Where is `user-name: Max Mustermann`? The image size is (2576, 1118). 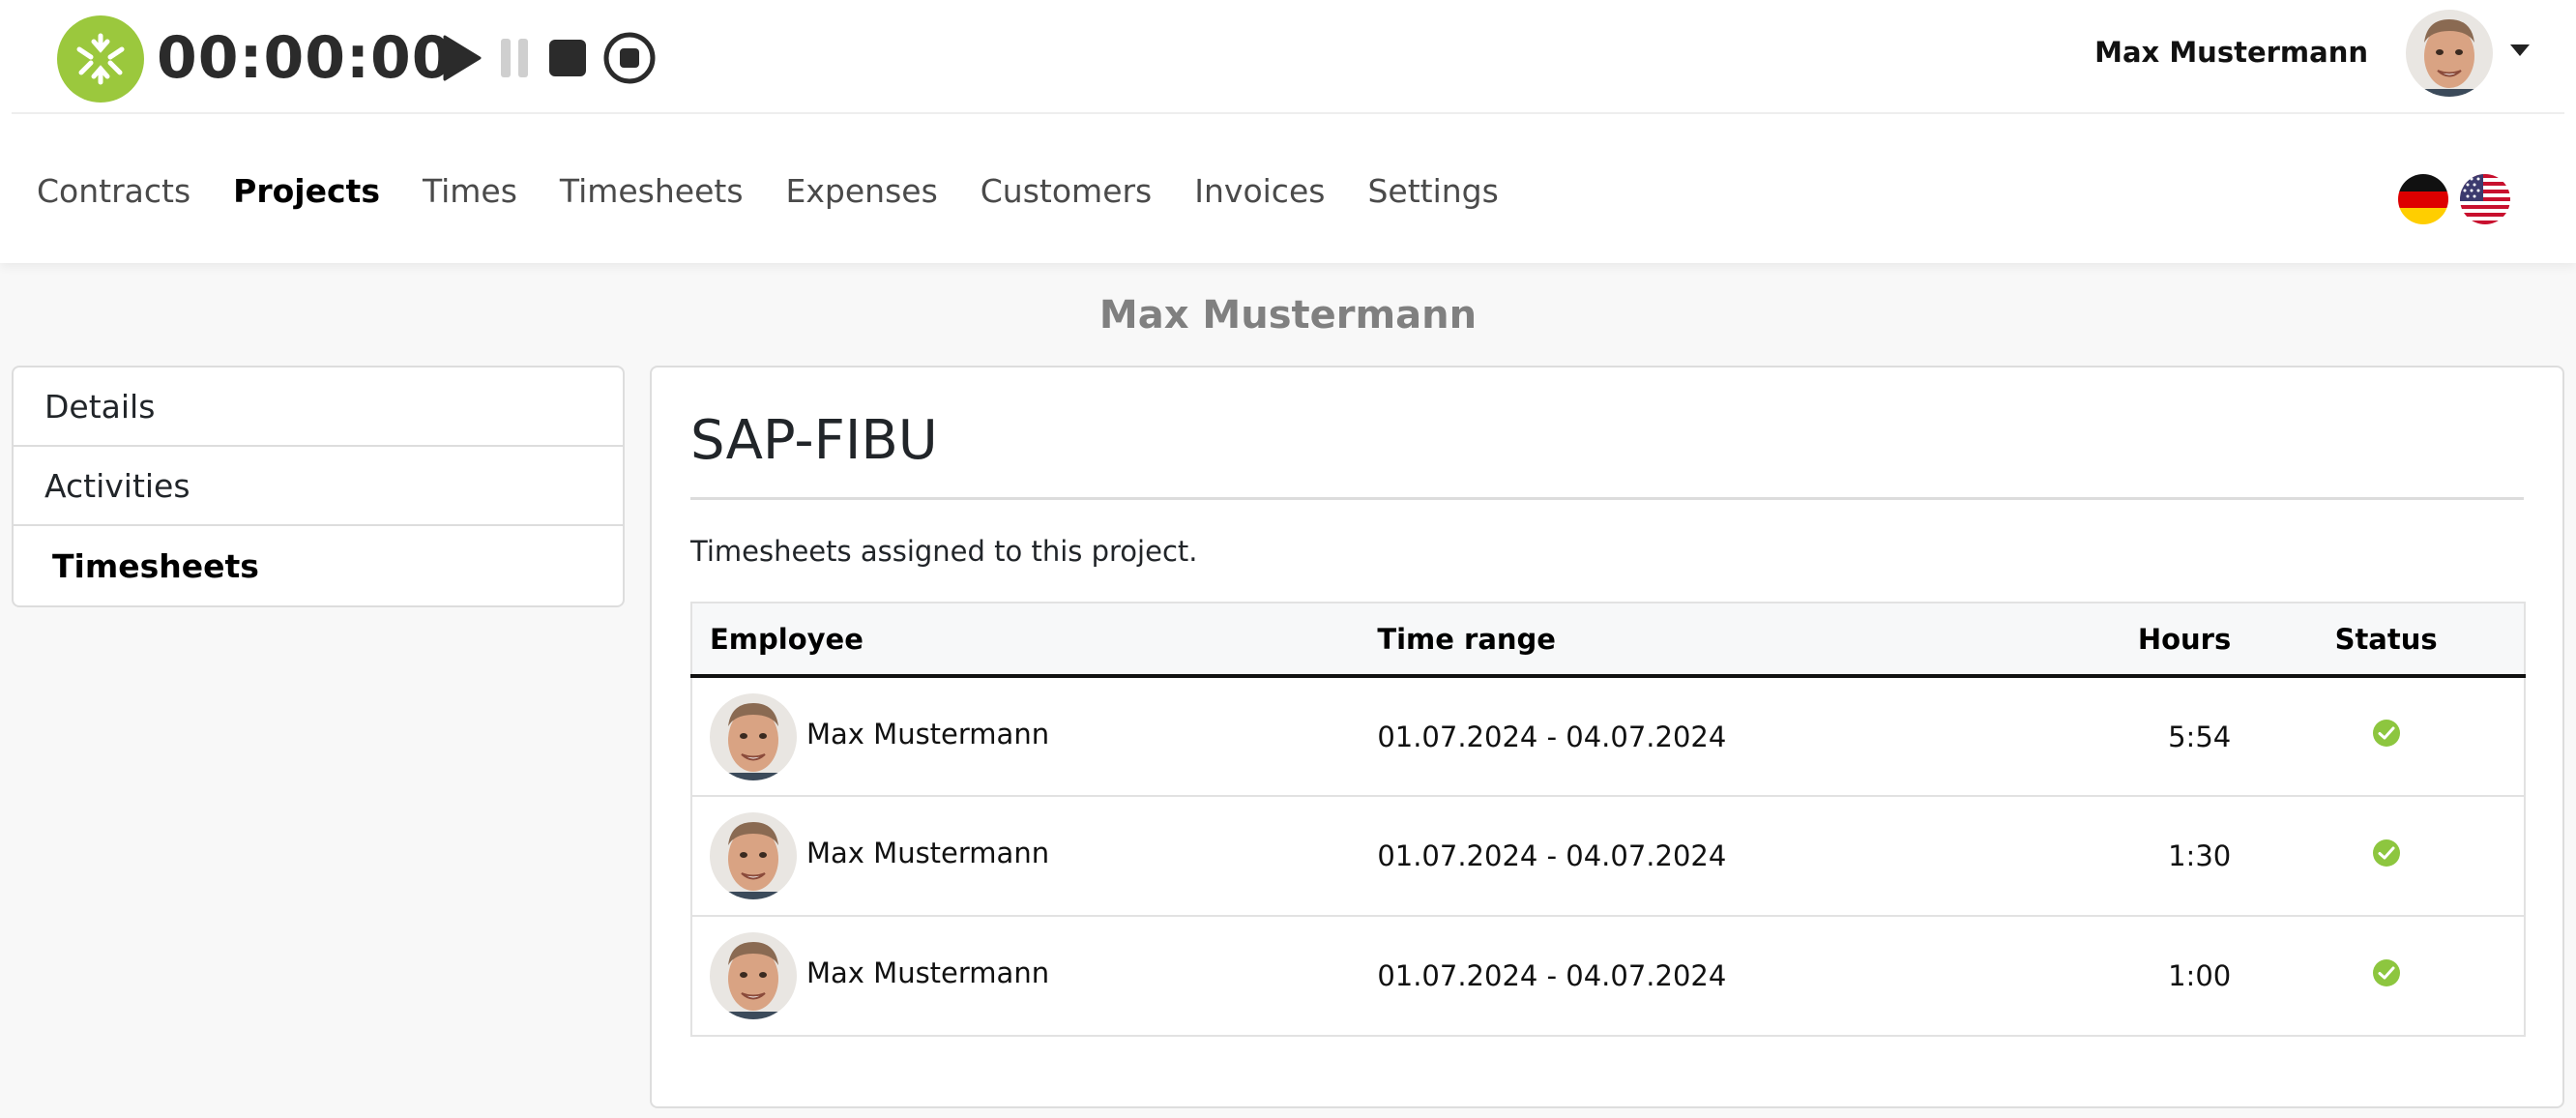
user-name: Max Mustermann is located at coordinates (2231, 52).